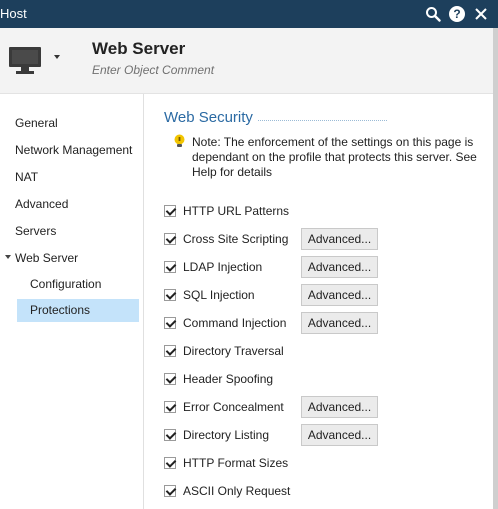 The width and height of the screenshot is (498, 509). I want to click on lightbulb-icon, so click(179, 141).